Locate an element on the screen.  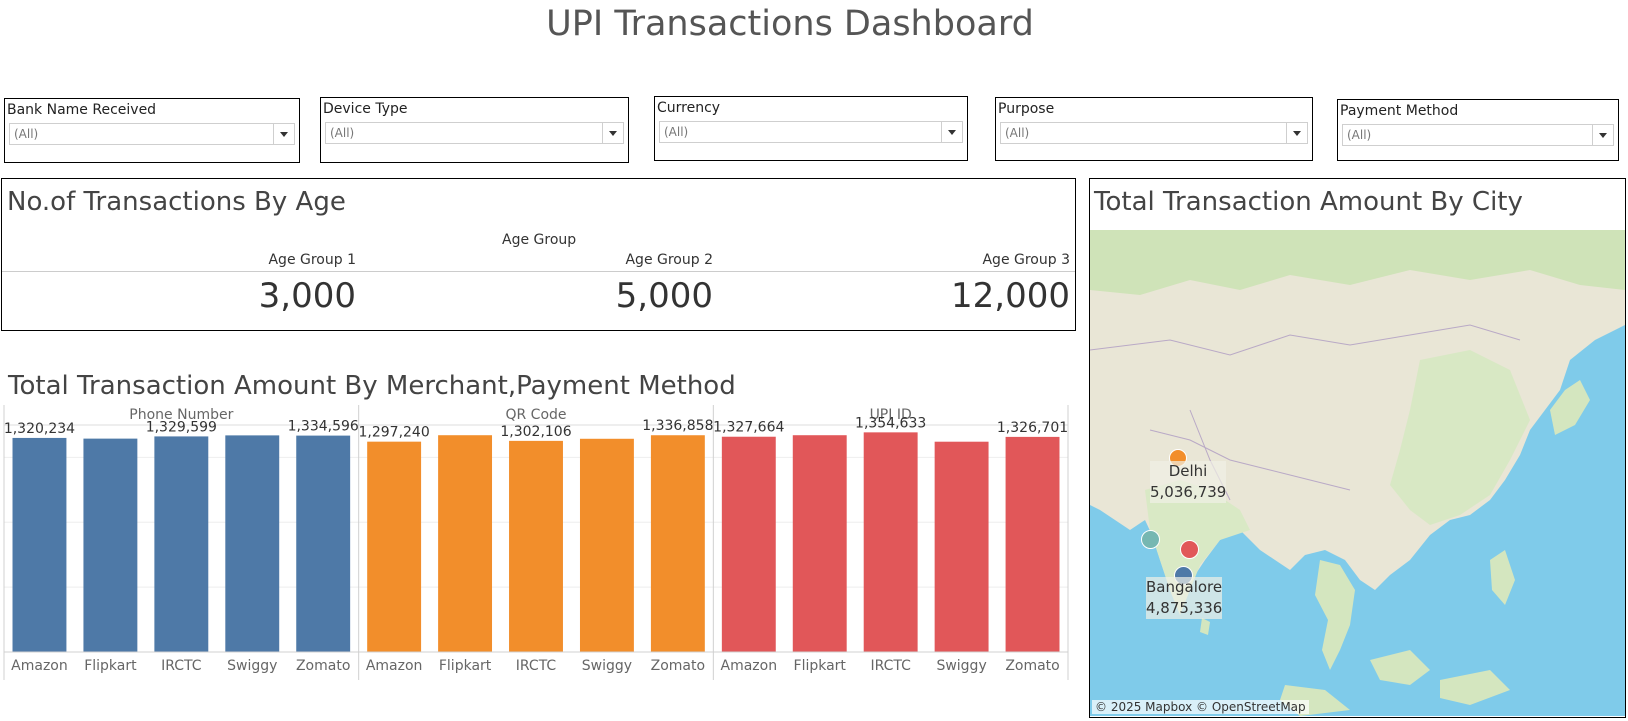
filter-payment-method: Payment Method (All) is located at coordinates (1478, 130).